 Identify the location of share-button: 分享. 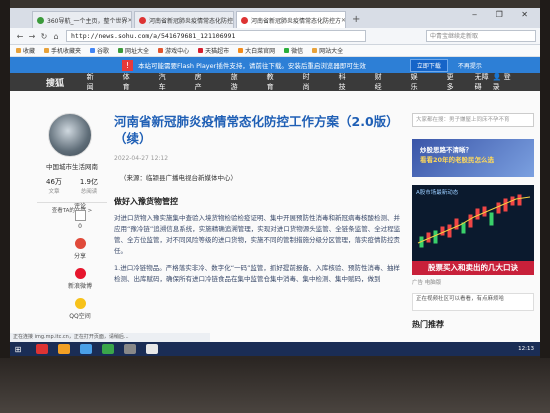
(80, 249).